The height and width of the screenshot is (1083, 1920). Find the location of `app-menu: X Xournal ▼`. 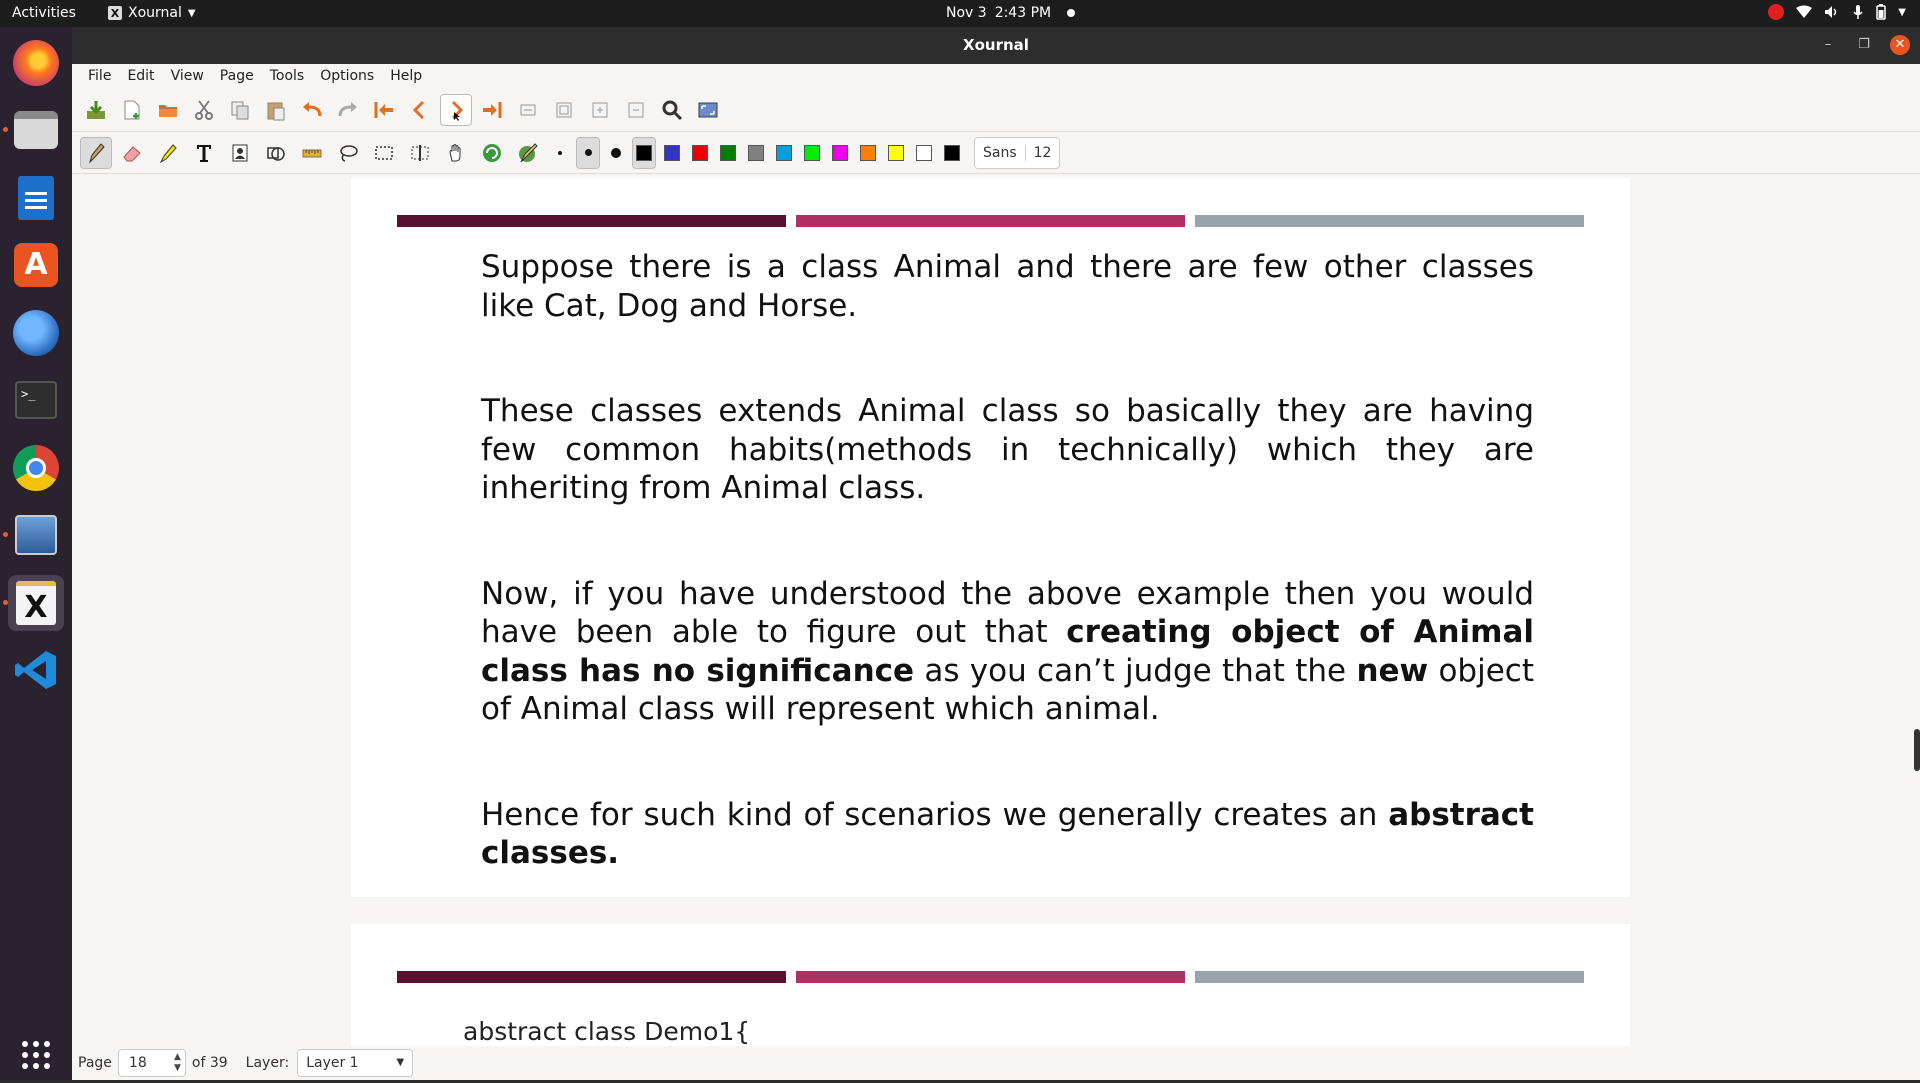

app-menu: X Xournal ▼ is located at coordinates (152, 13).